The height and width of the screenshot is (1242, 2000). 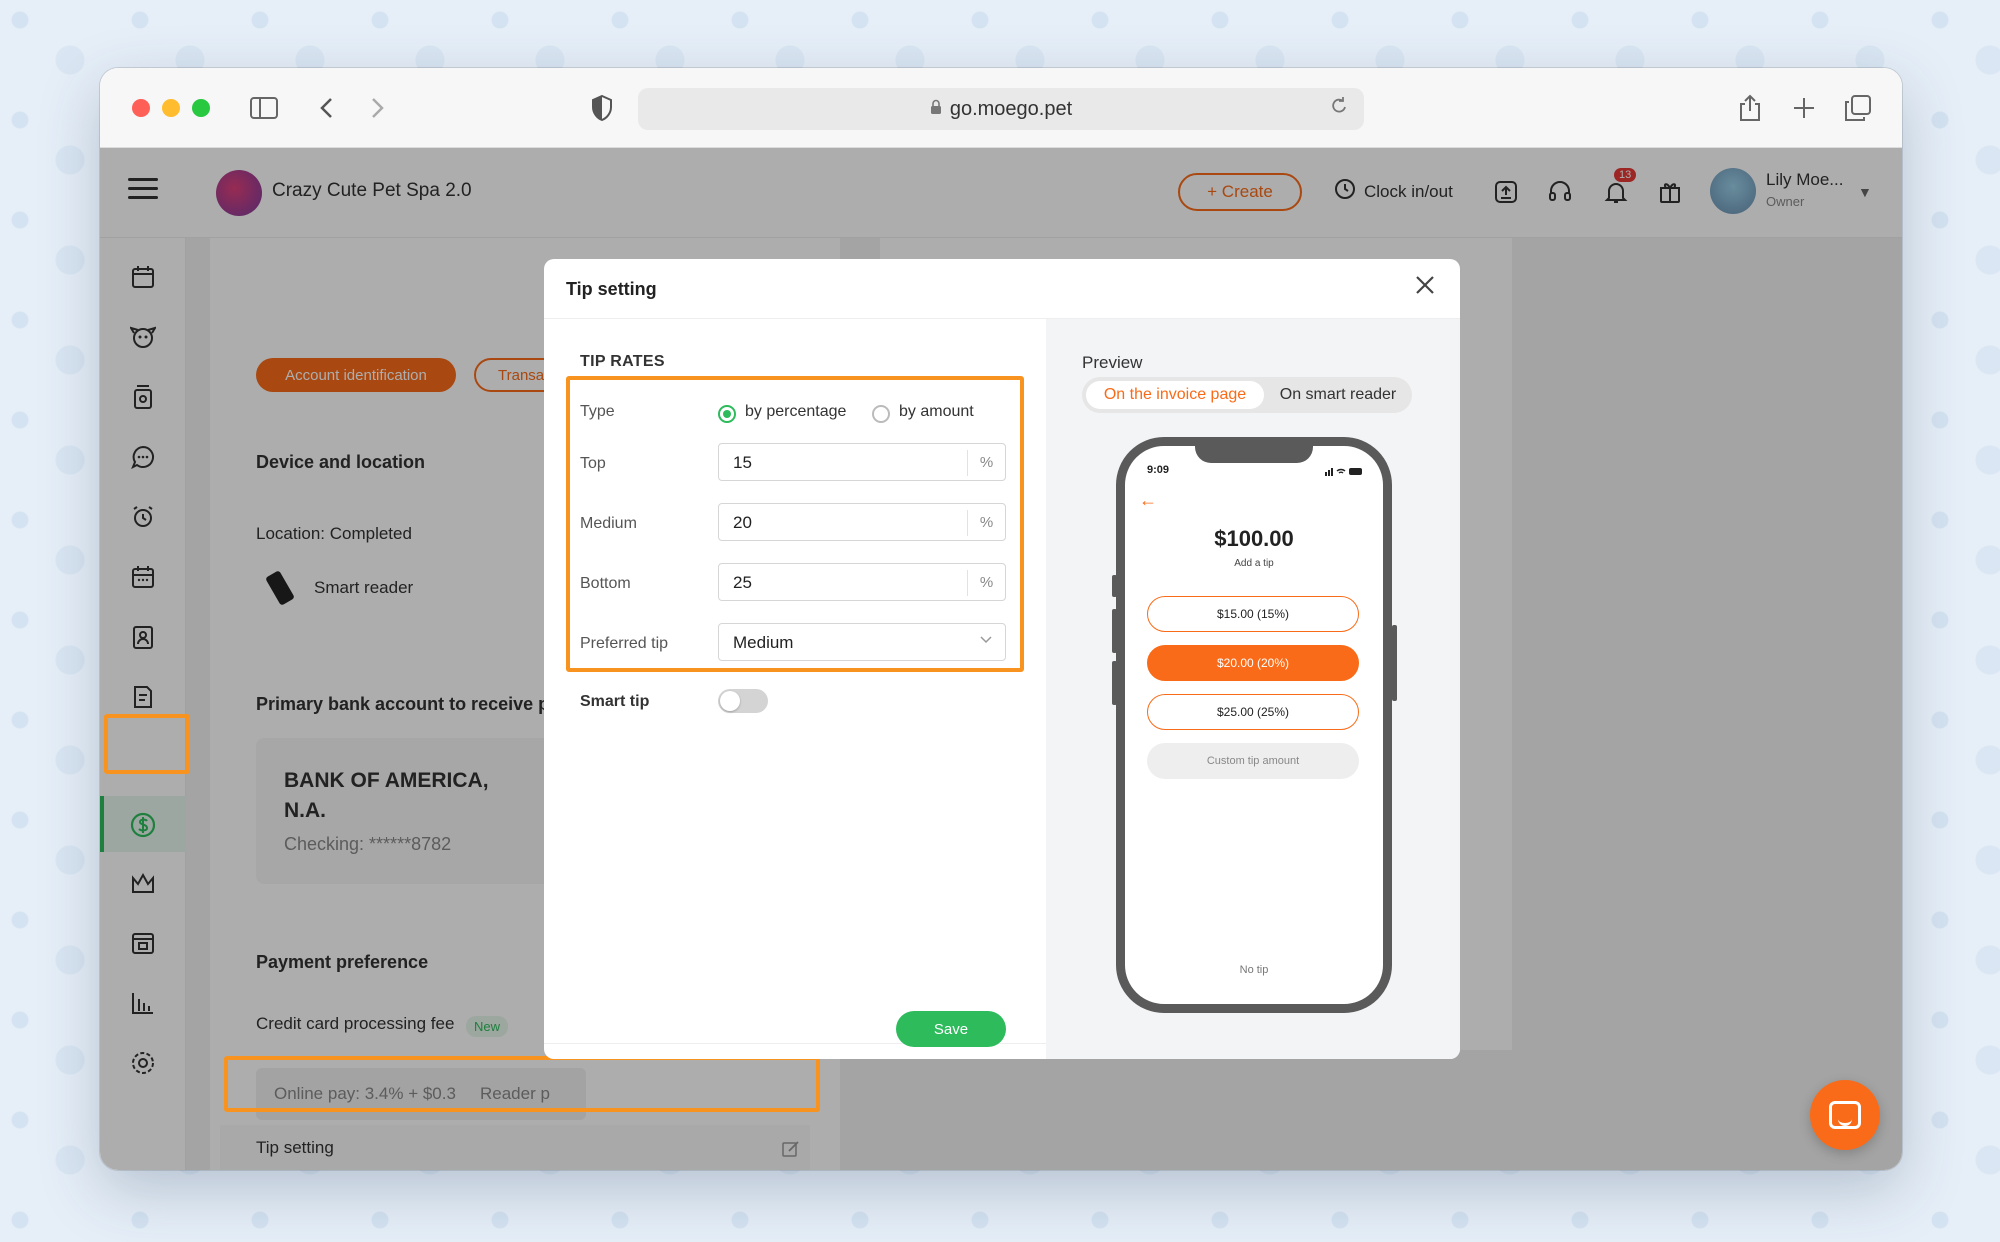 What do you see at coordinates (1254, 450) in the screenshot?
I see `phone-notch` at bounding box center [1254, 450].